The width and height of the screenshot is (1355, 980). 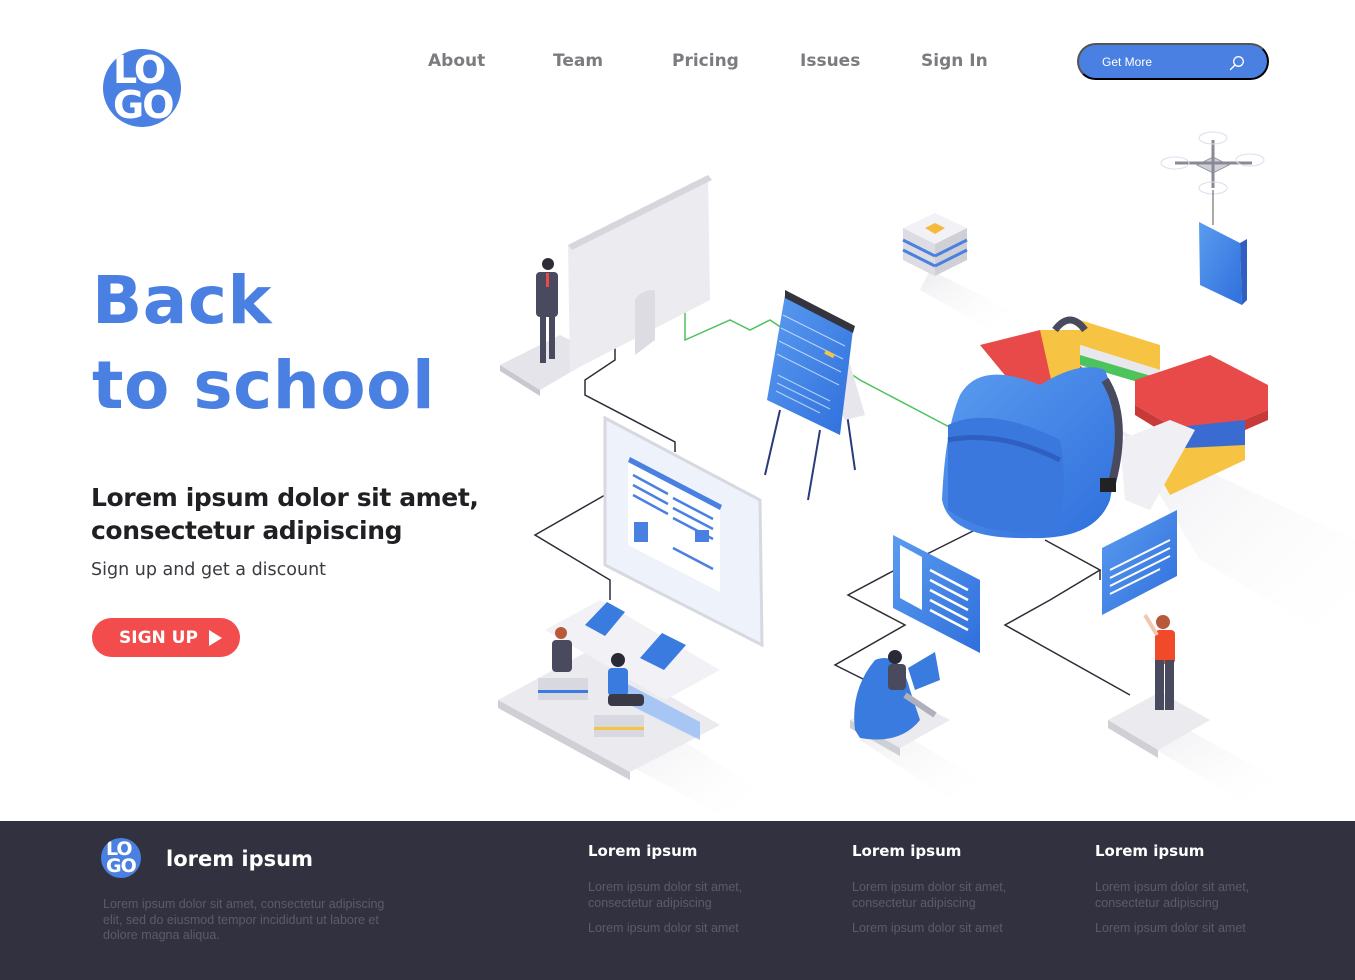 I want to click on logo-text-bottom: GO, so click(x=143, y=105).